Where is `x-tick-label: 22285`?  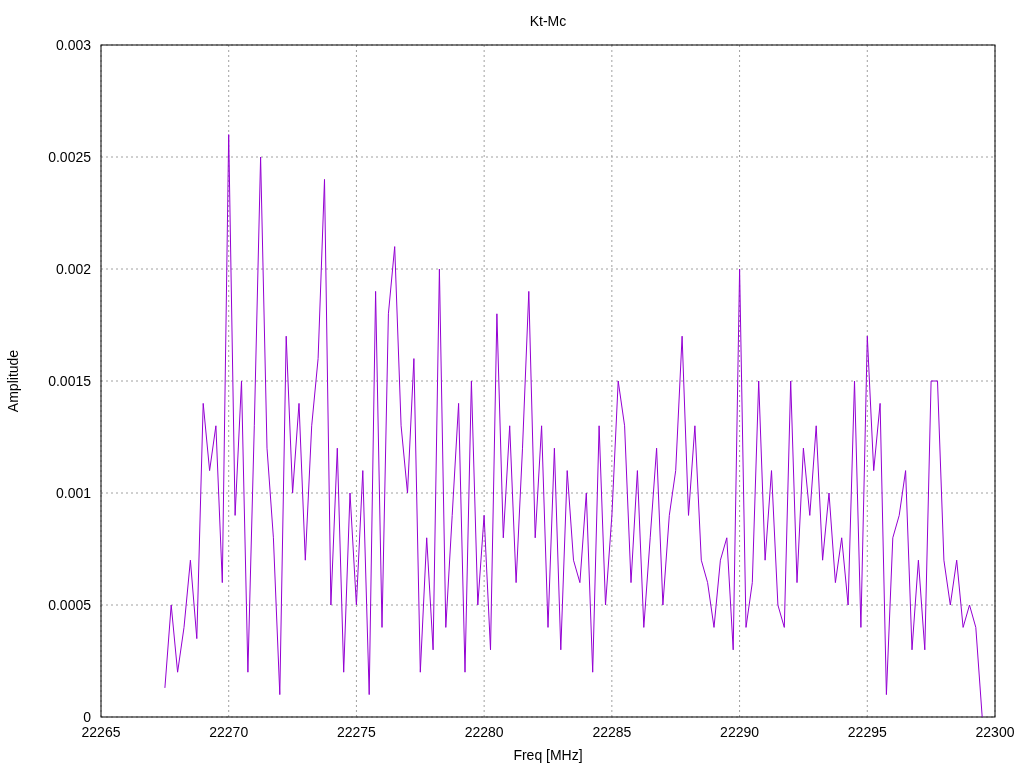 x-tick-label: 22285 is located at coordinates (612, 732).